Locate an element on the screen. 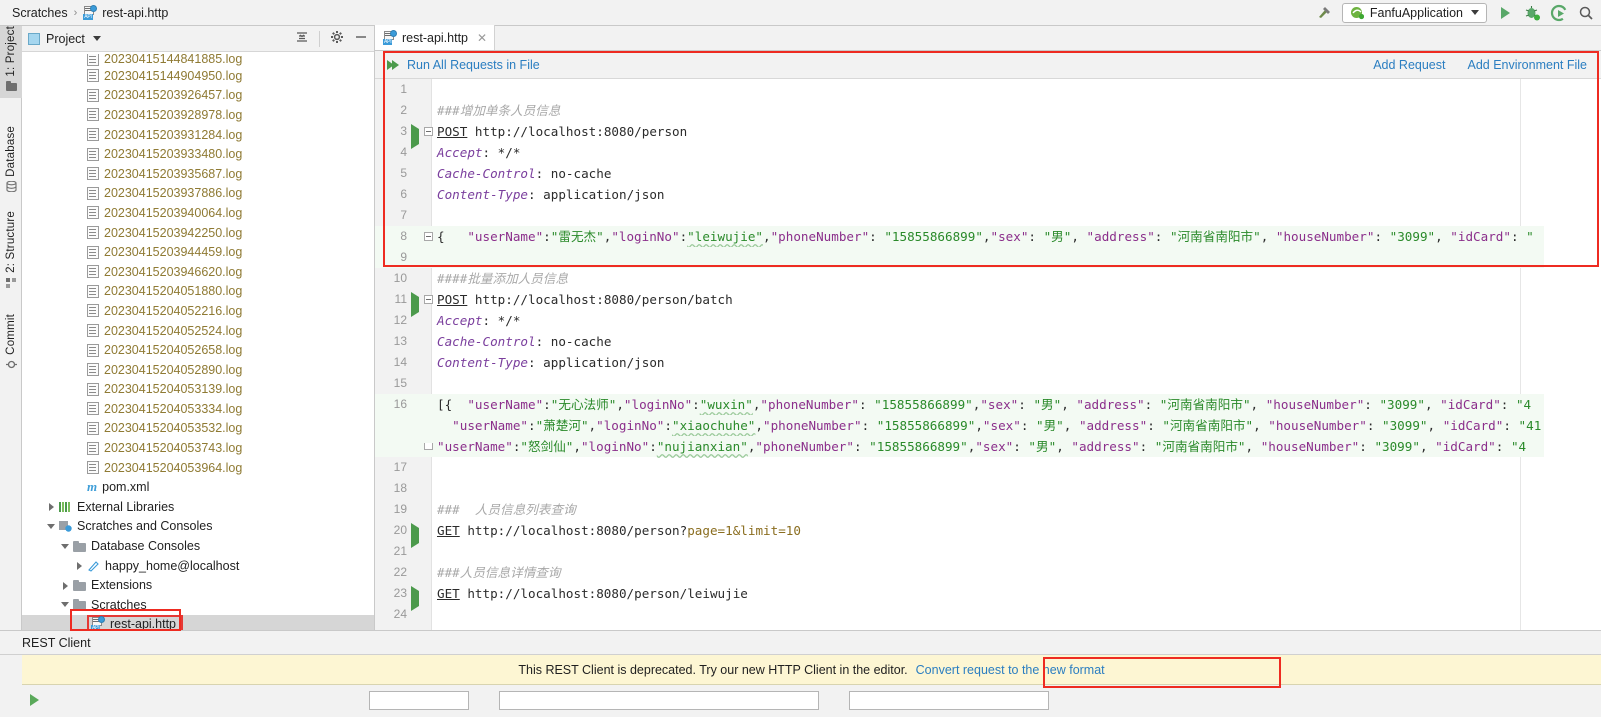  tree-item: 20230415203946620.log is located at coordinates (198, 272).